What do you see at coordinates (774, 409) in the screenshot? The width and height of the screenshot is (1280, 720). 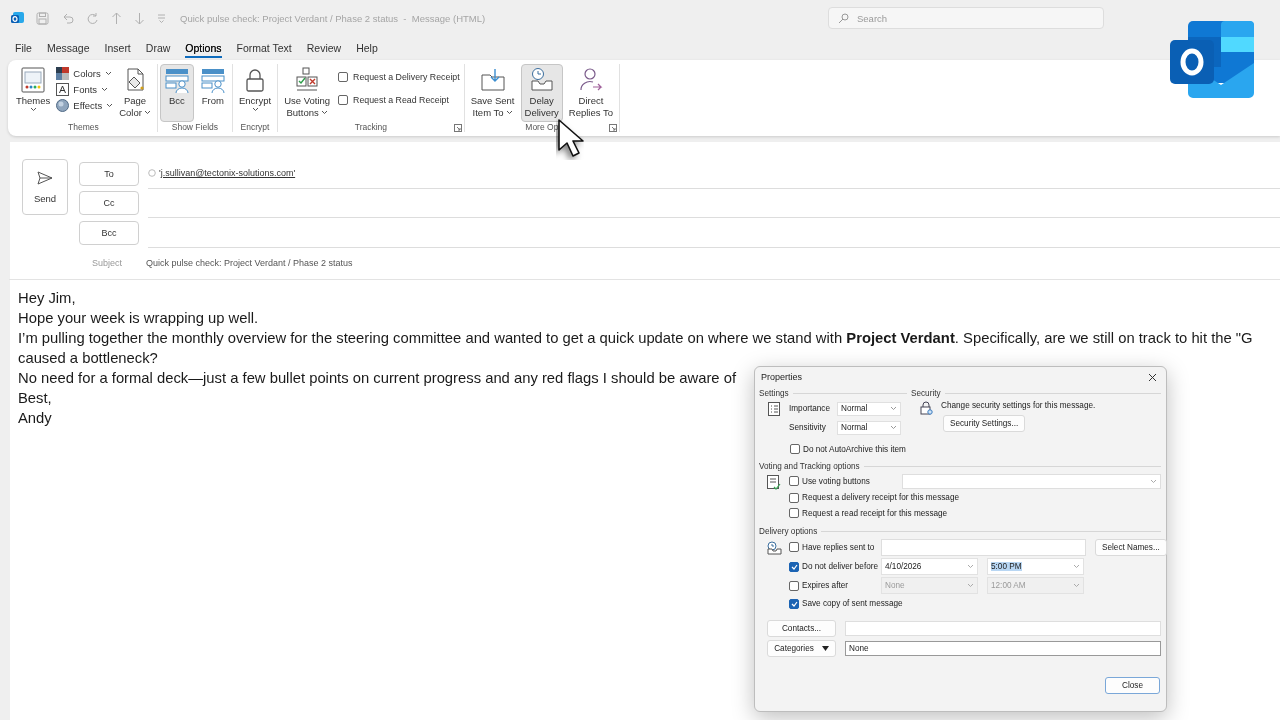 I see `list-document-icon` at bounding box center [774, 409].